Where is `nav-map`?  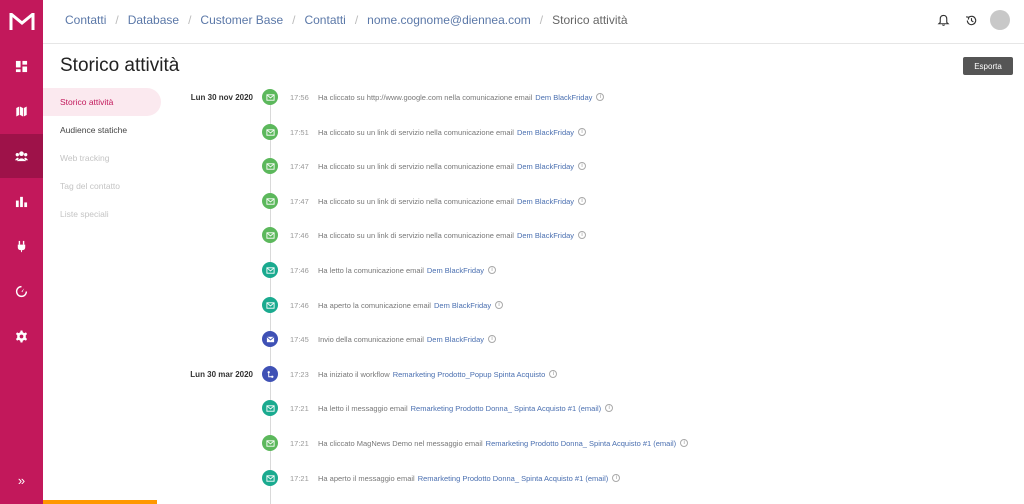
nav-map is located at coordinates (21, 111).